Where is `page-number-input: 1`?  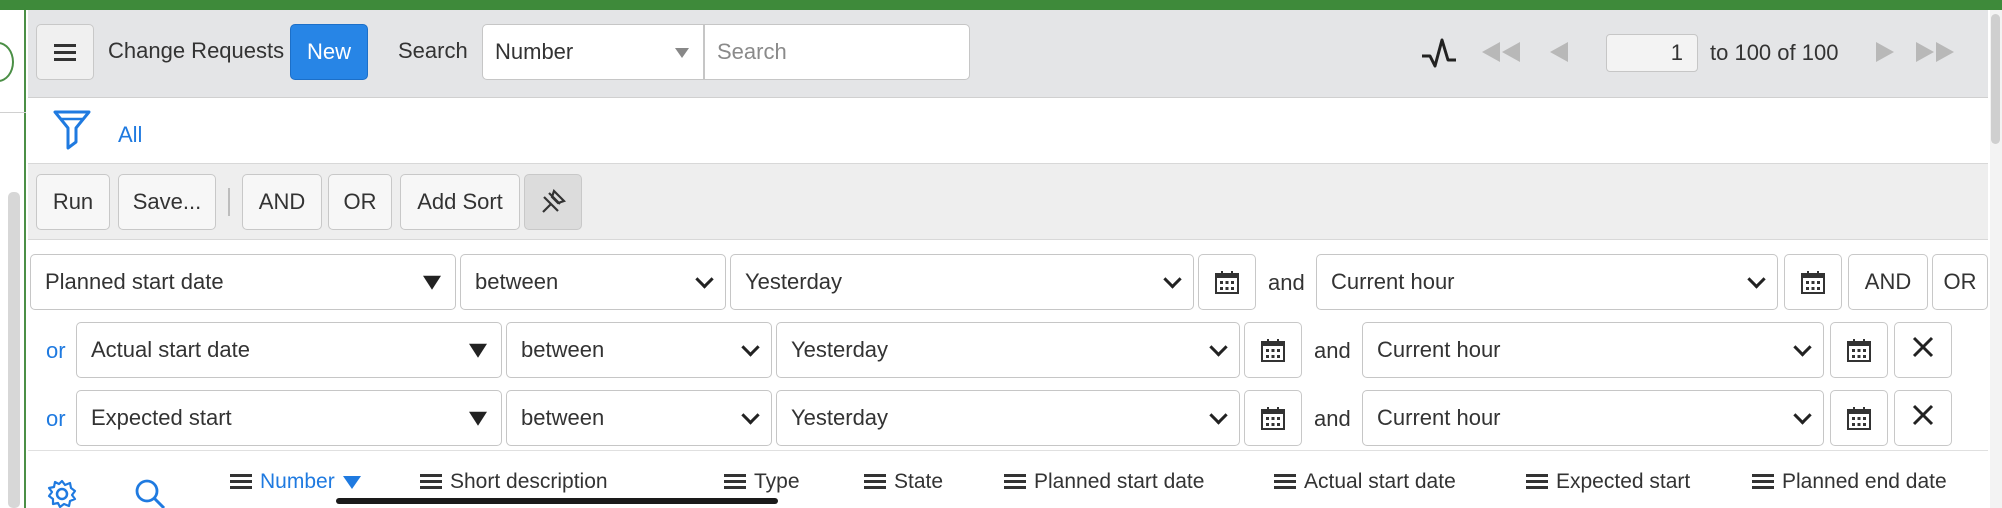 page-number-input: 1 is located at coordinates (1652, 53).